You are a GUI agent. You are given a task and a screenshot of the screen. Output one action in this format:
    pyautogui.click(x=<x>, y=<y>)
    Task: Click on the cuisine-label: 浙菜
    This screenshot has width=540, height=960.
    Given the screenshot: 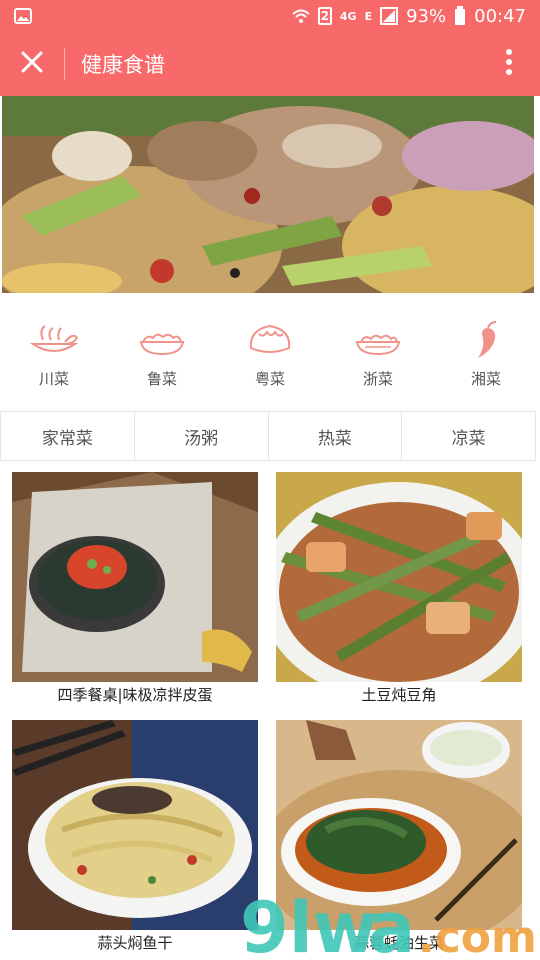 What is the action you would take?
    pyautogui.click(x=377, y=379)
    